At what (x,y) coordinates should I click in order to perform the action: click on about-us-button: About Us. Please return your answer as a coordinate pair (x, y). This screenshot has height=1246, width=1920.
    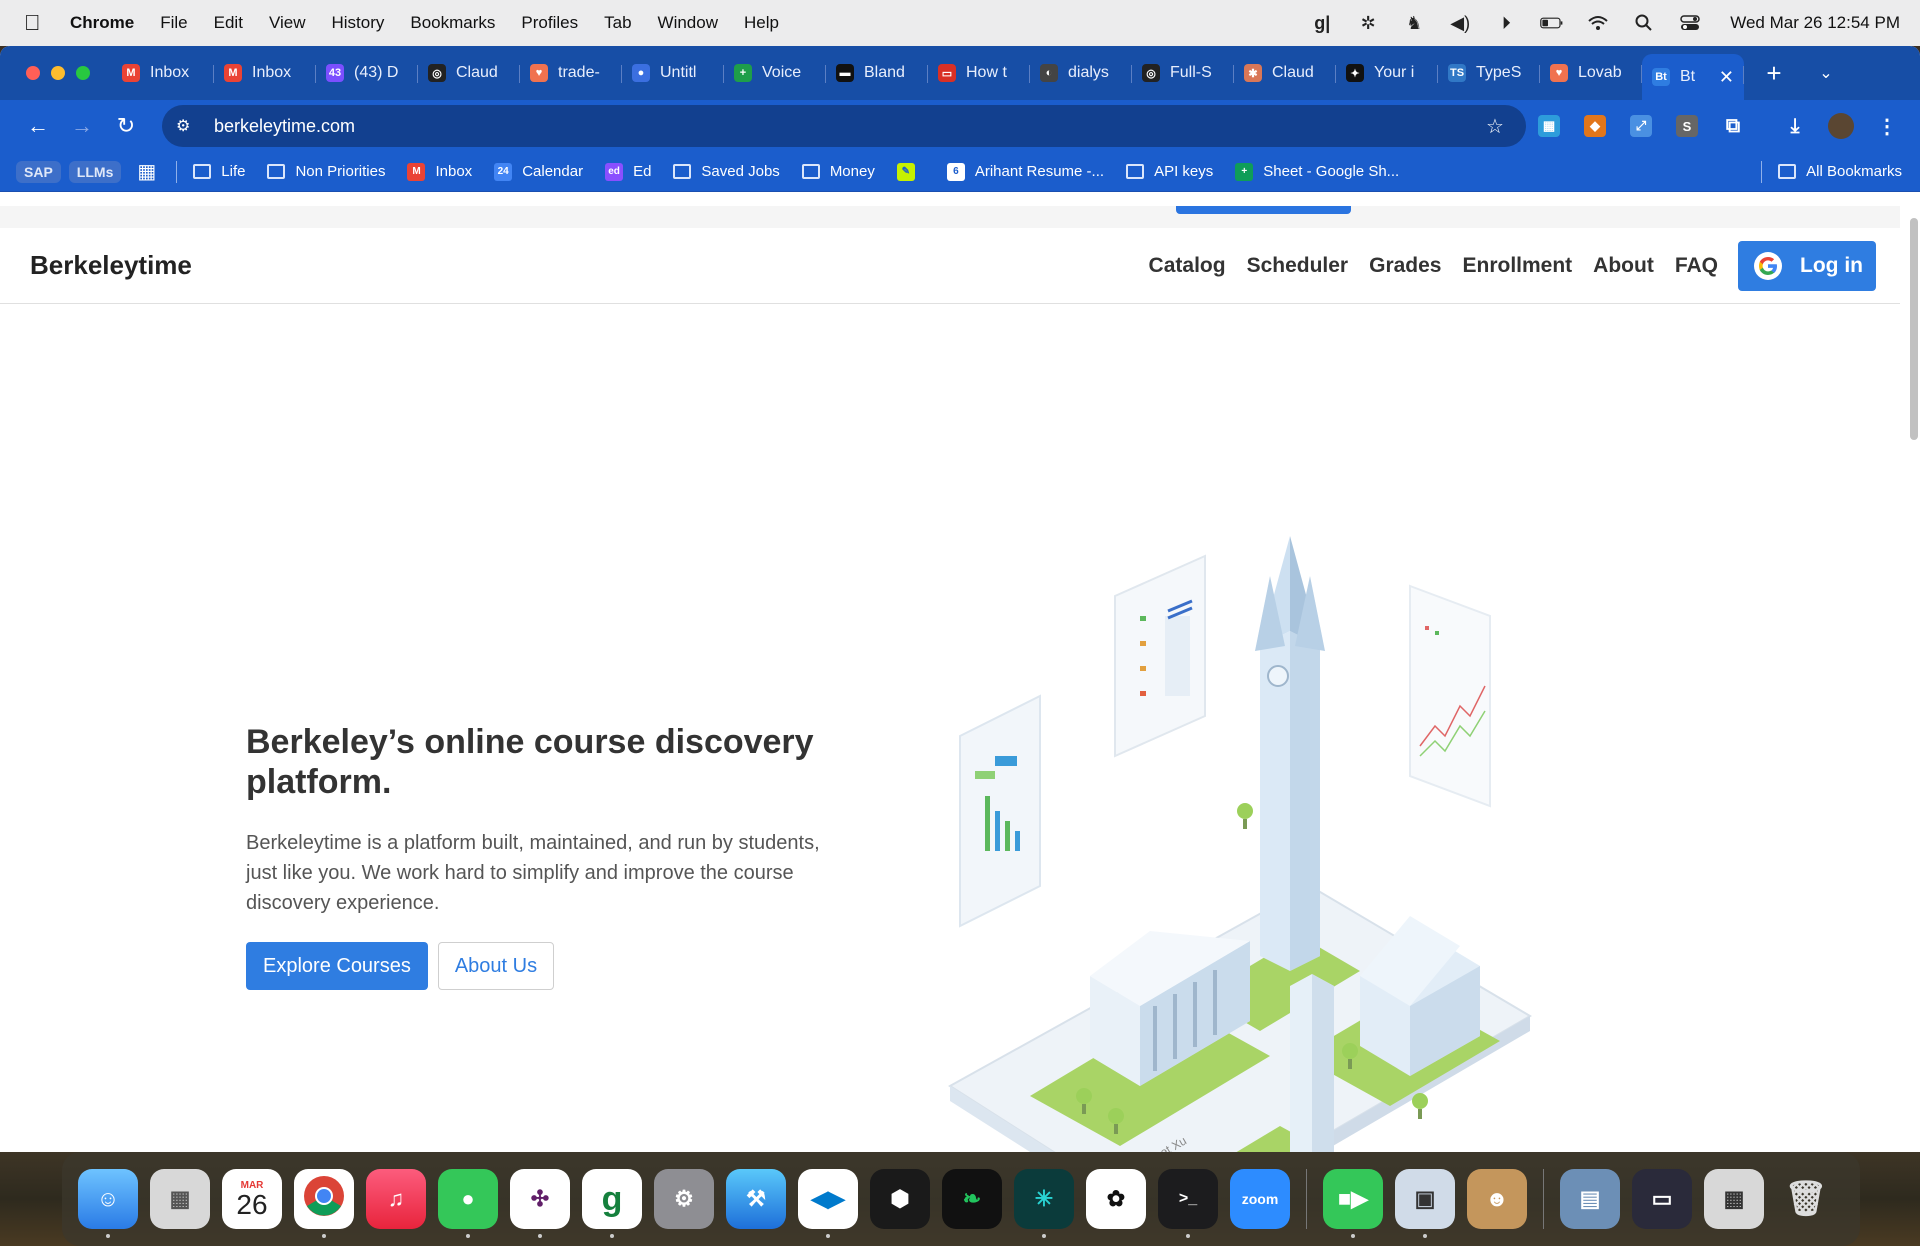
    Looking at the image, I should click on (496, 966).